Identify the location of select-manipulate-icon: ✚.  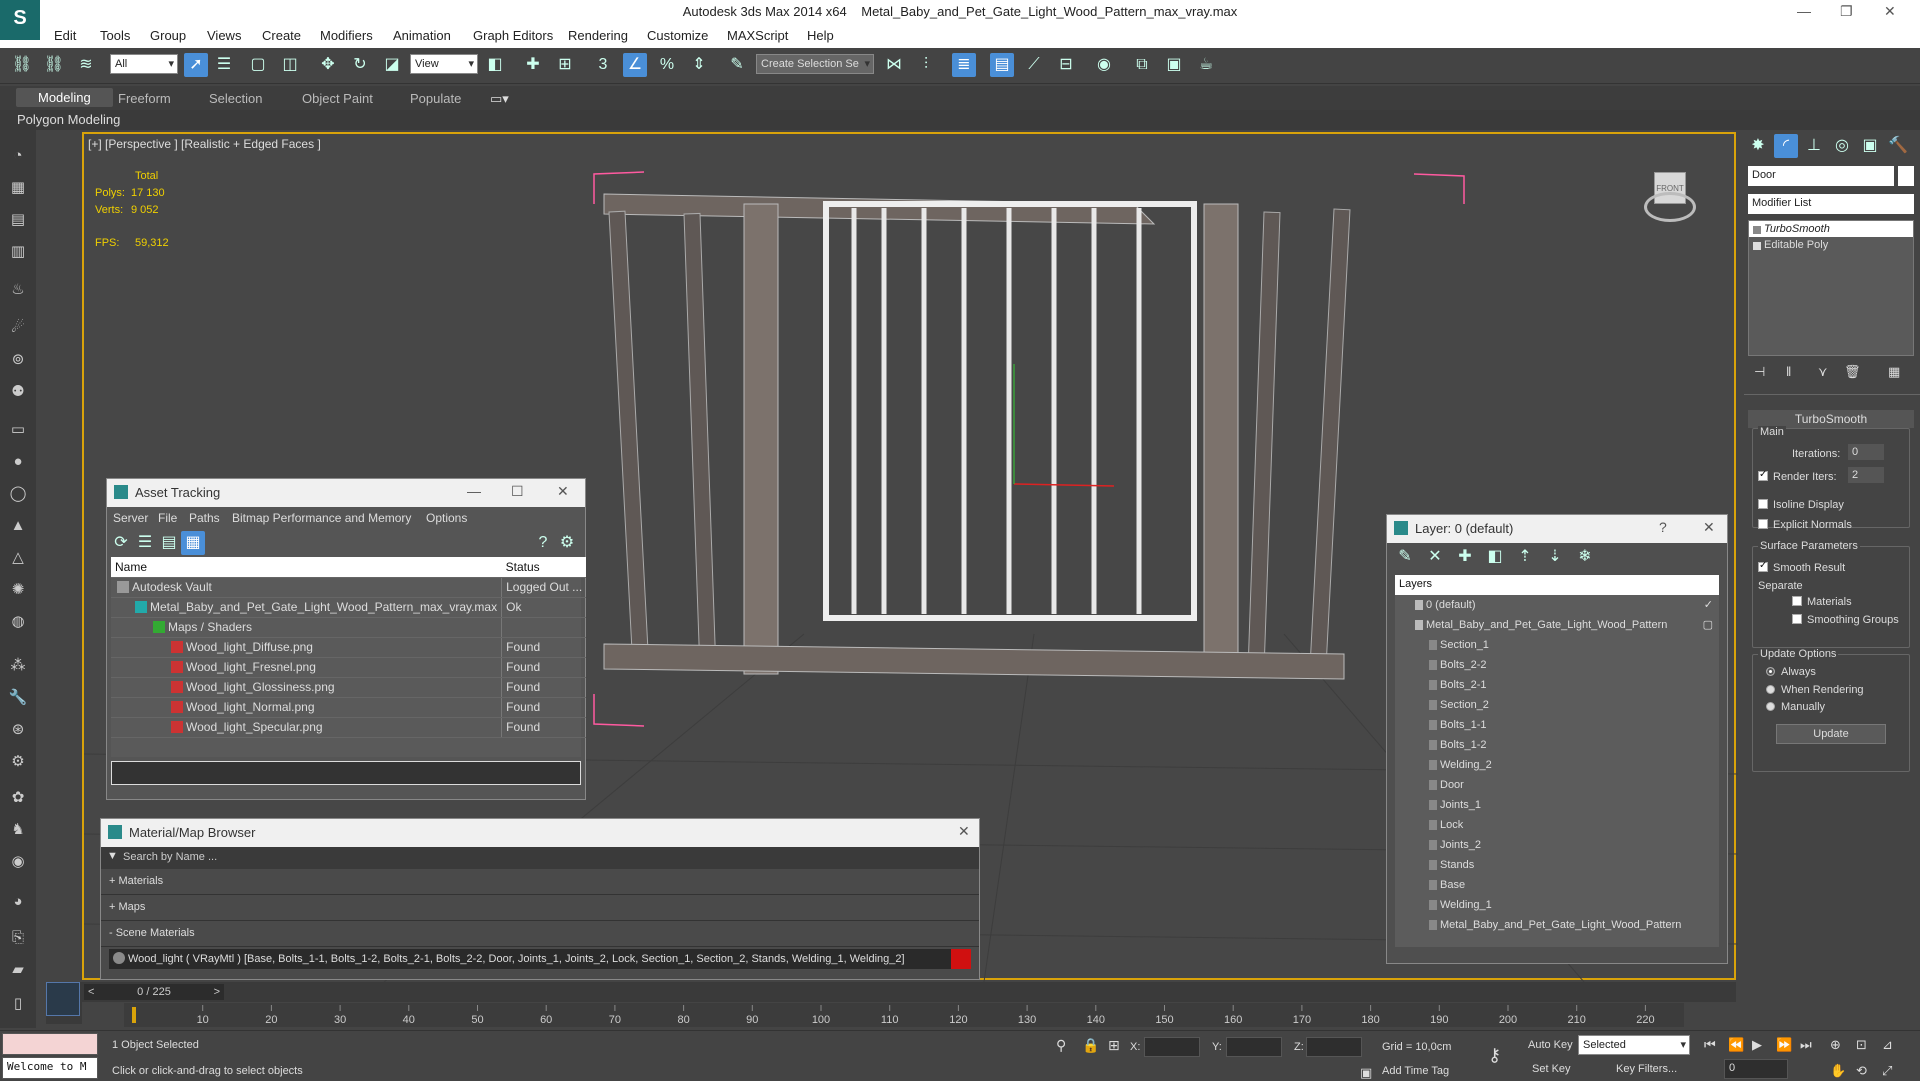
(533, 65).